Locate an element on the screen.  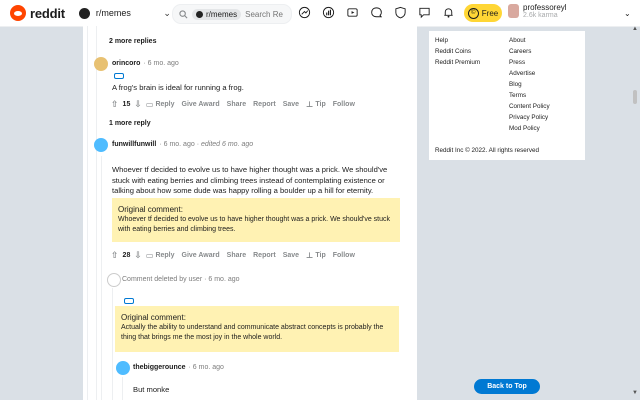
more-replies-link: 1 more reply is located at coordinates (130, 123).